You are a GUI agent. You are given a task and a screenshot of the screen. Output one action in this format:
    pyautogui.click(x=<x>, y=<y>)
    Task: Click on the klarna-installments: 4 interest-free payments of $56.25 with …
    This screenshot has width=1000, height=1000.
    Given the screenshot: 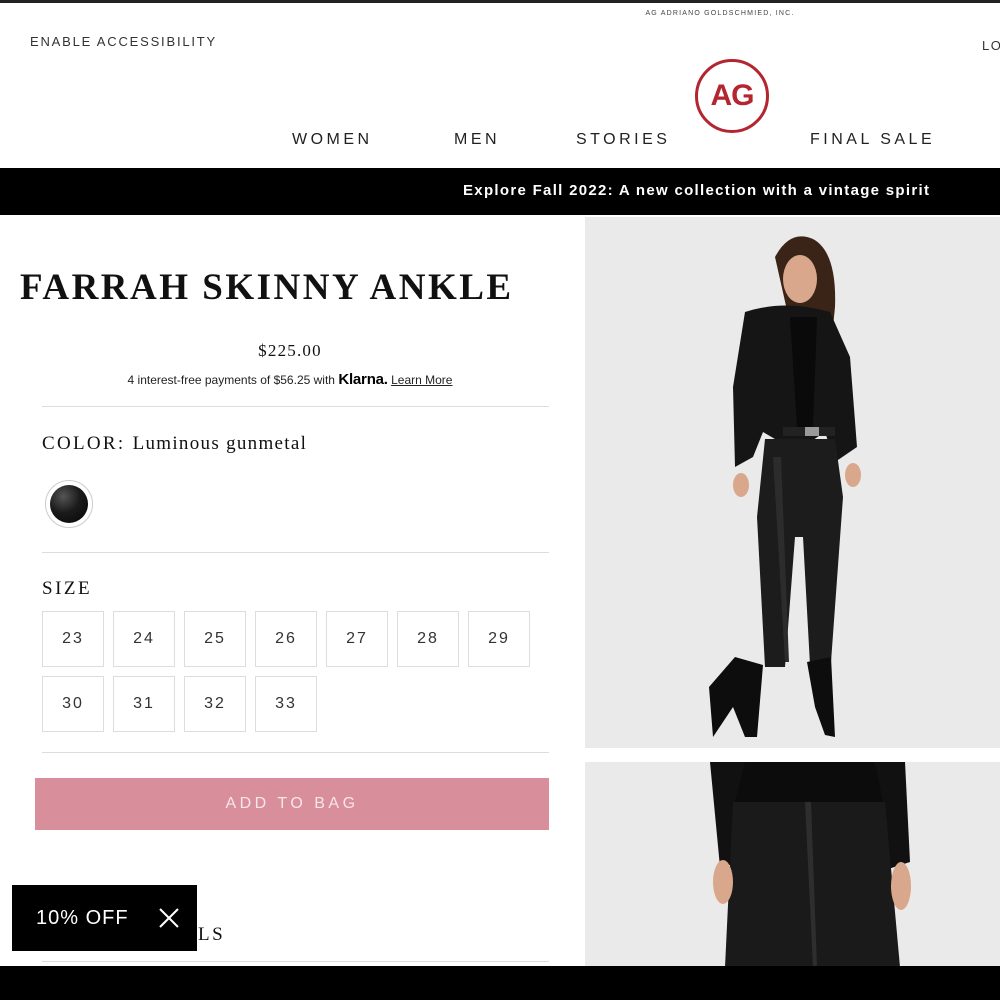 What is the action you would take?
    pyautogui.click(x=290, y=379)
    